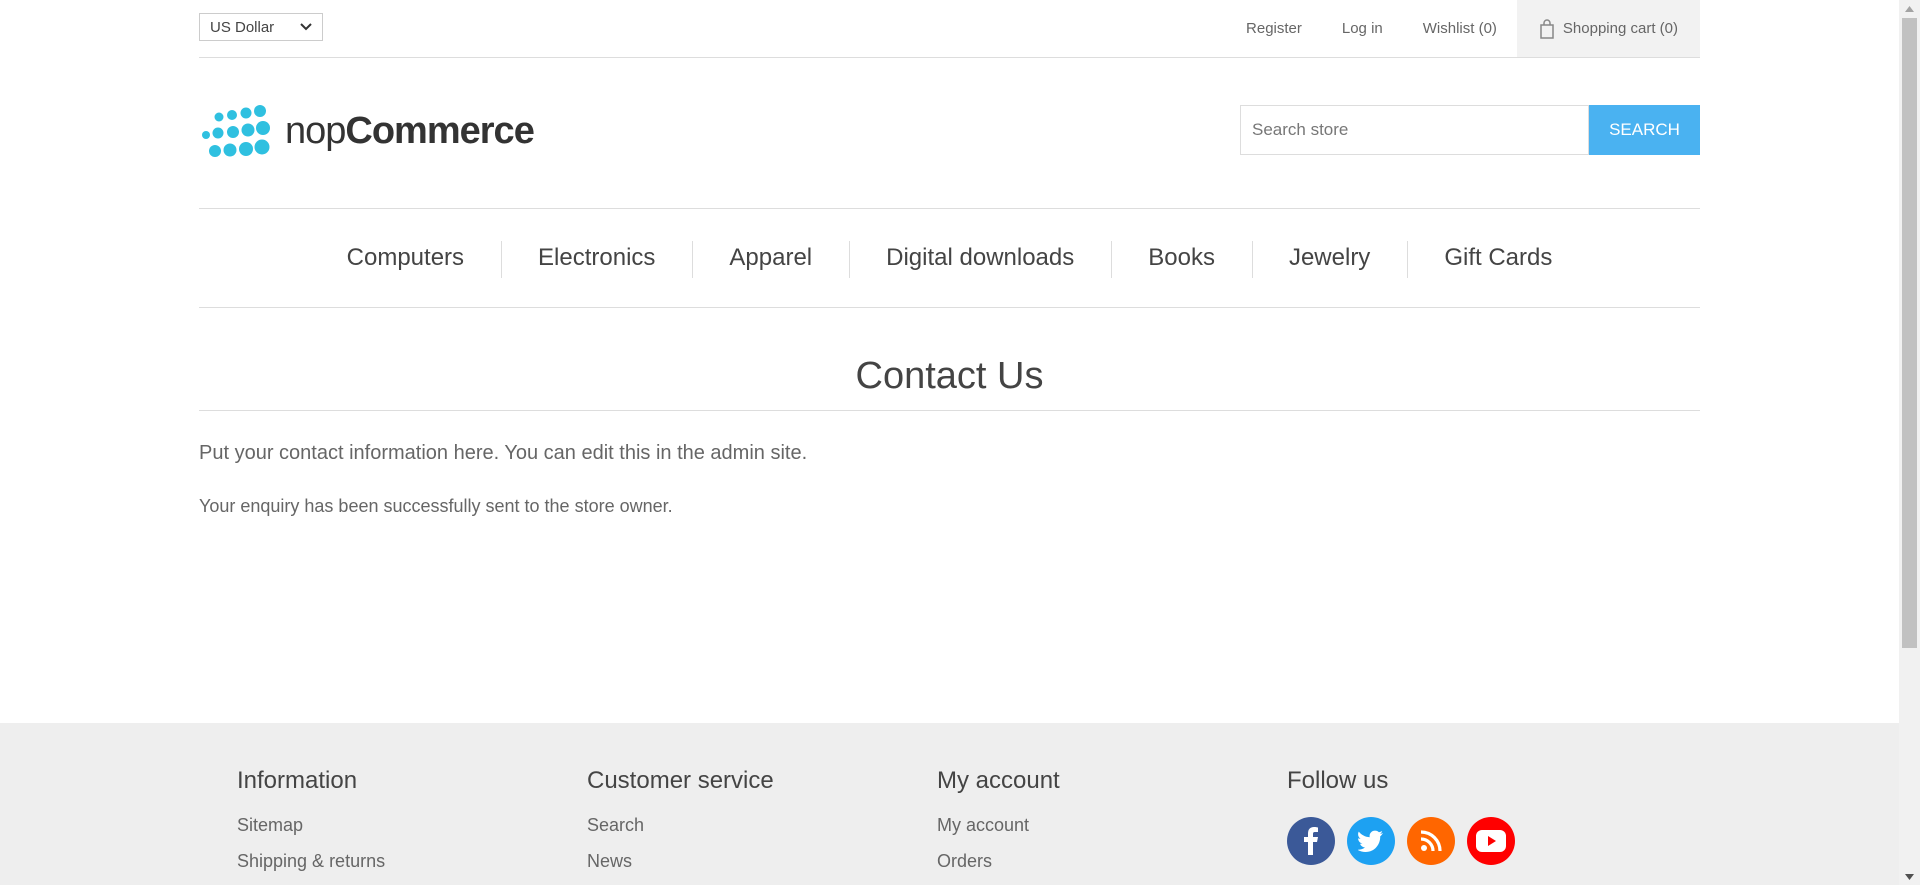 Image resolution: width=1920 pixels, height=885 pixels. I want to click on footer-my-account: My account My account Orders, so click(998, 826).